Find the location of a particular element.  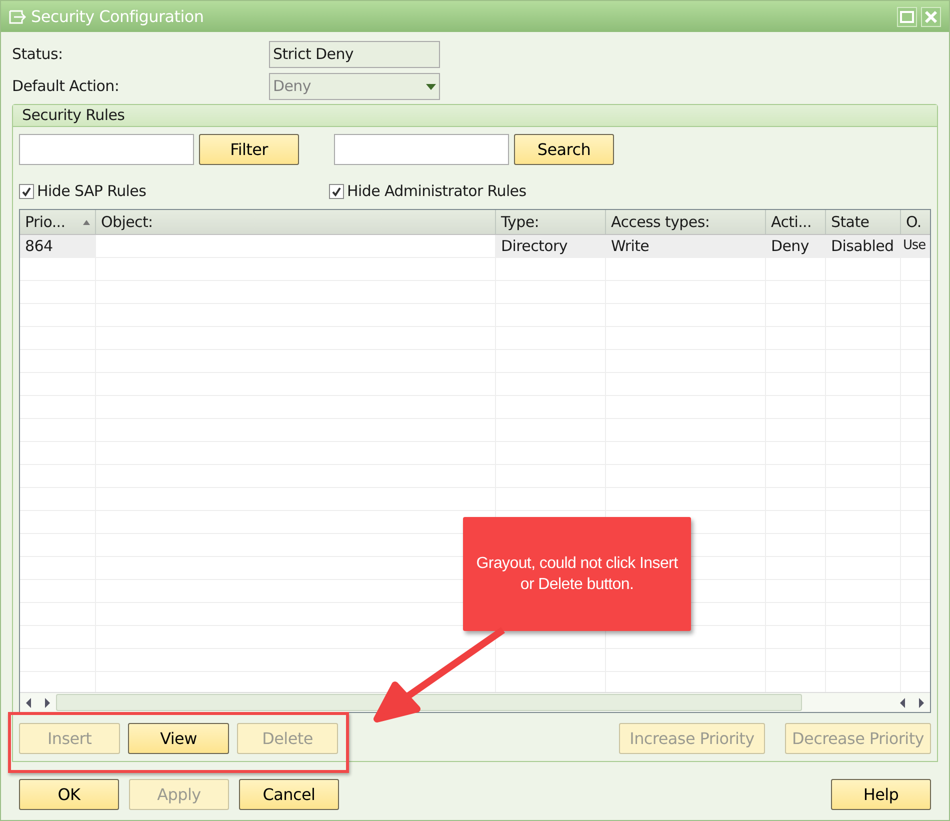

table-cell-text: Write is located at coordinates (630, 246).